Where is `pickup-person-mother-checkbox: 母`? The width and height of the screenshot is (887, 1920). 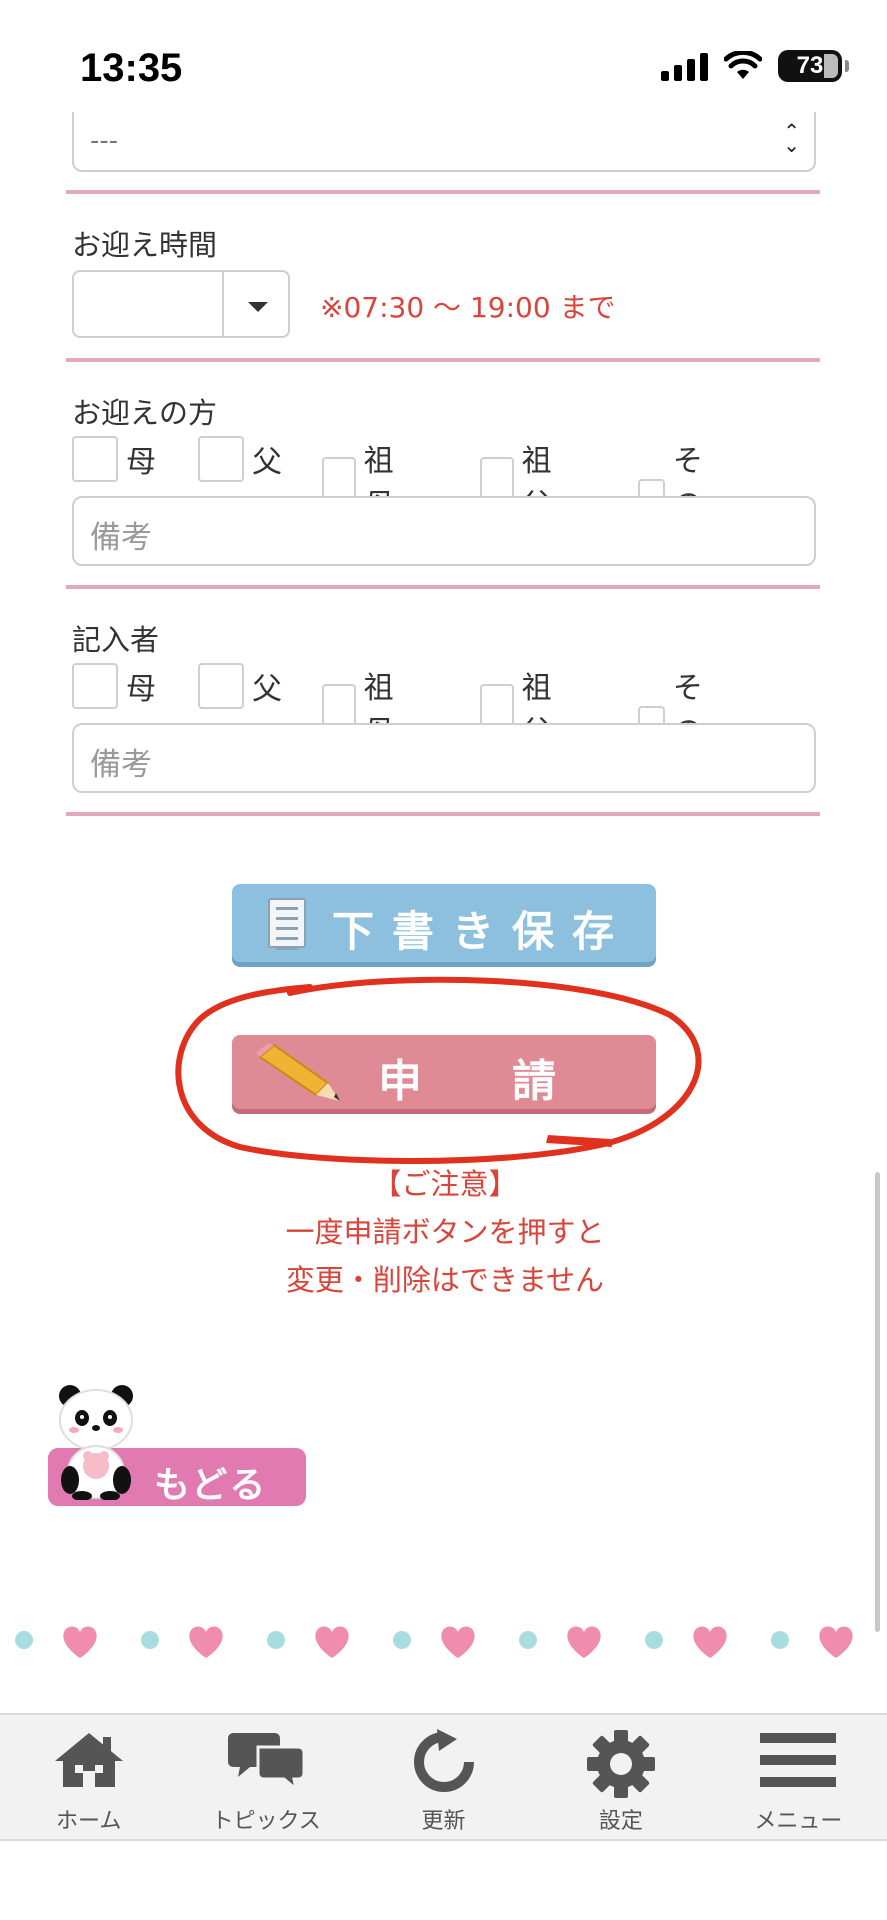
pickup-person-mother-checkbox: 母 is located at coordinates (114, 459).